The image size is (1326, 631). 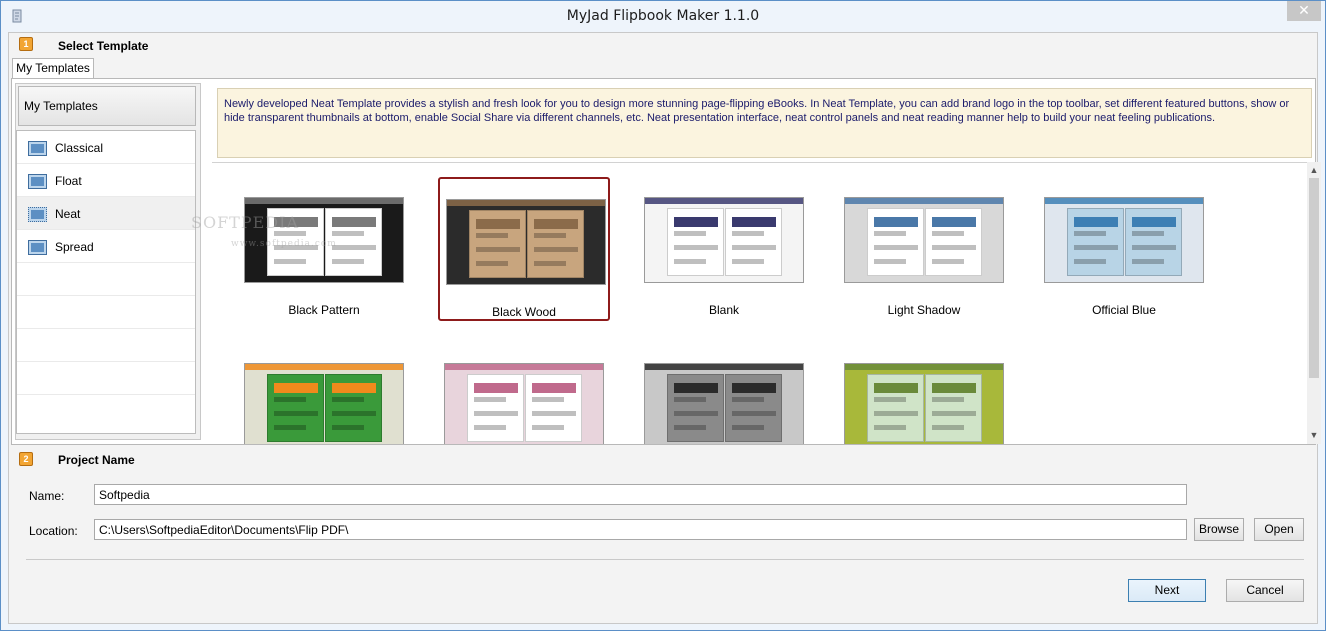 What do you see at coordinates (1304, 11) in the screenshot?
I see `close-button: ✕` at bounding box center [1304, 11].